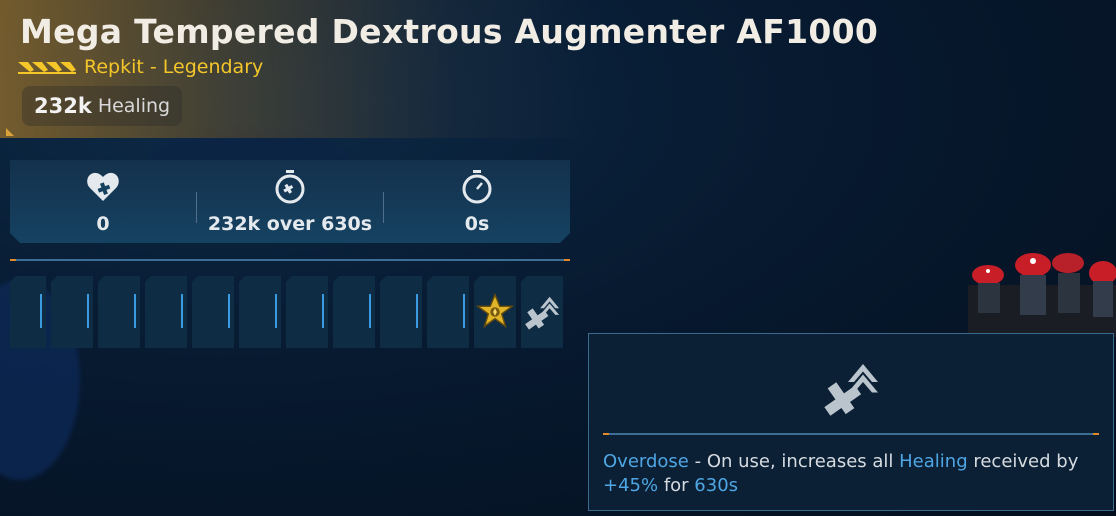 The height and width of the screenshot is (516, 1116). What do you see at coordinates (103, 187) in the screenshot?
I see `heart-plus-icon` at bounding box center [103, 187].